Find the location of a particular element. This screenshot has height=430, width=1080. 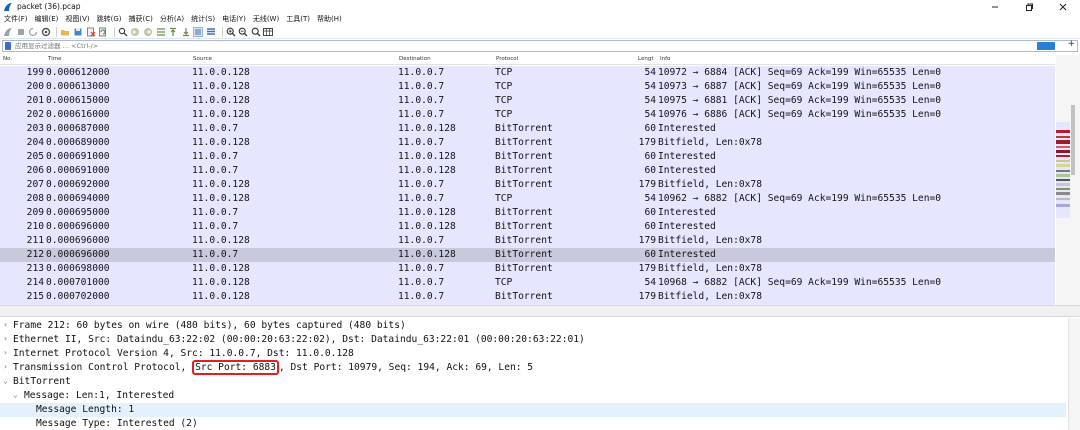

display-filter-input is located at coordinates (465, 46).